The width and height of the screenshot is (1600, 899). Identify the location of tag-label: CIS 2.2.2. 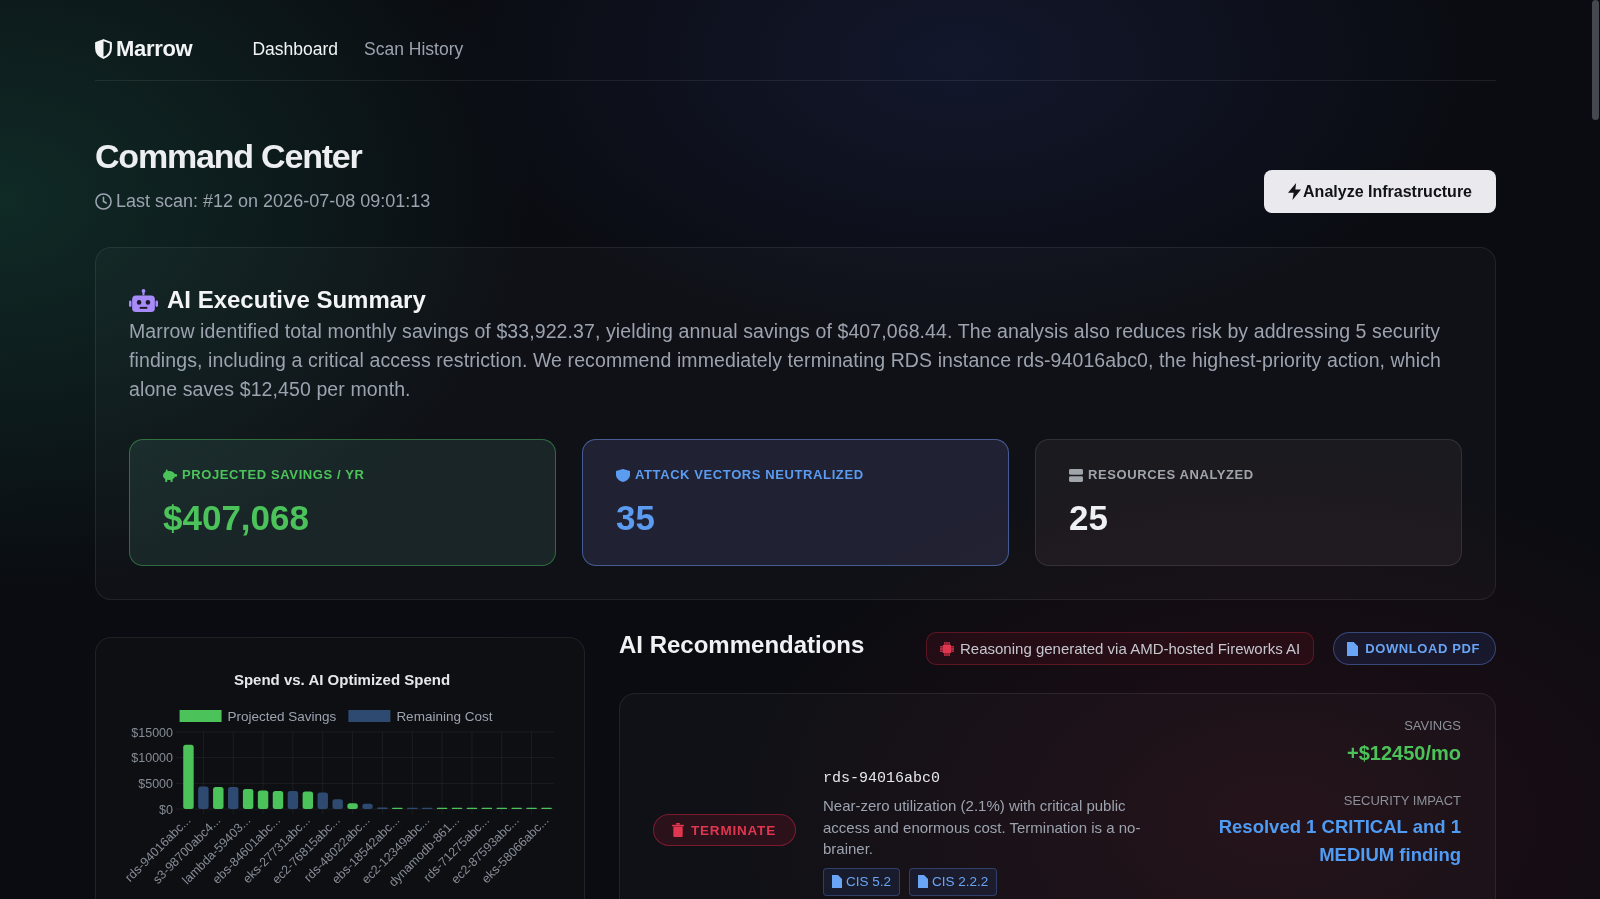
(960, 881).